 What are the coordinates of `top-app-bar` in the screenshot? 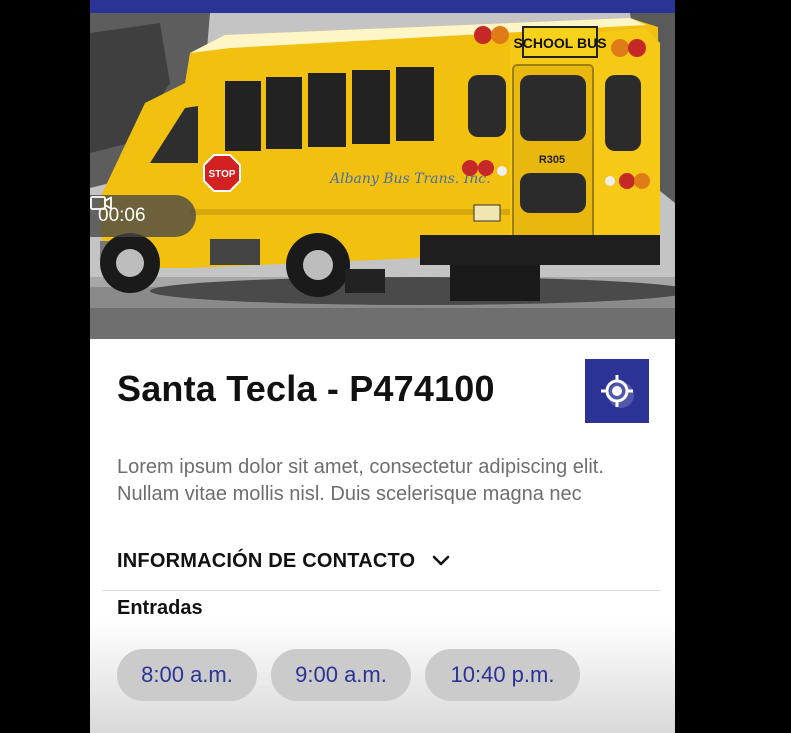 It's located at (382, 6).